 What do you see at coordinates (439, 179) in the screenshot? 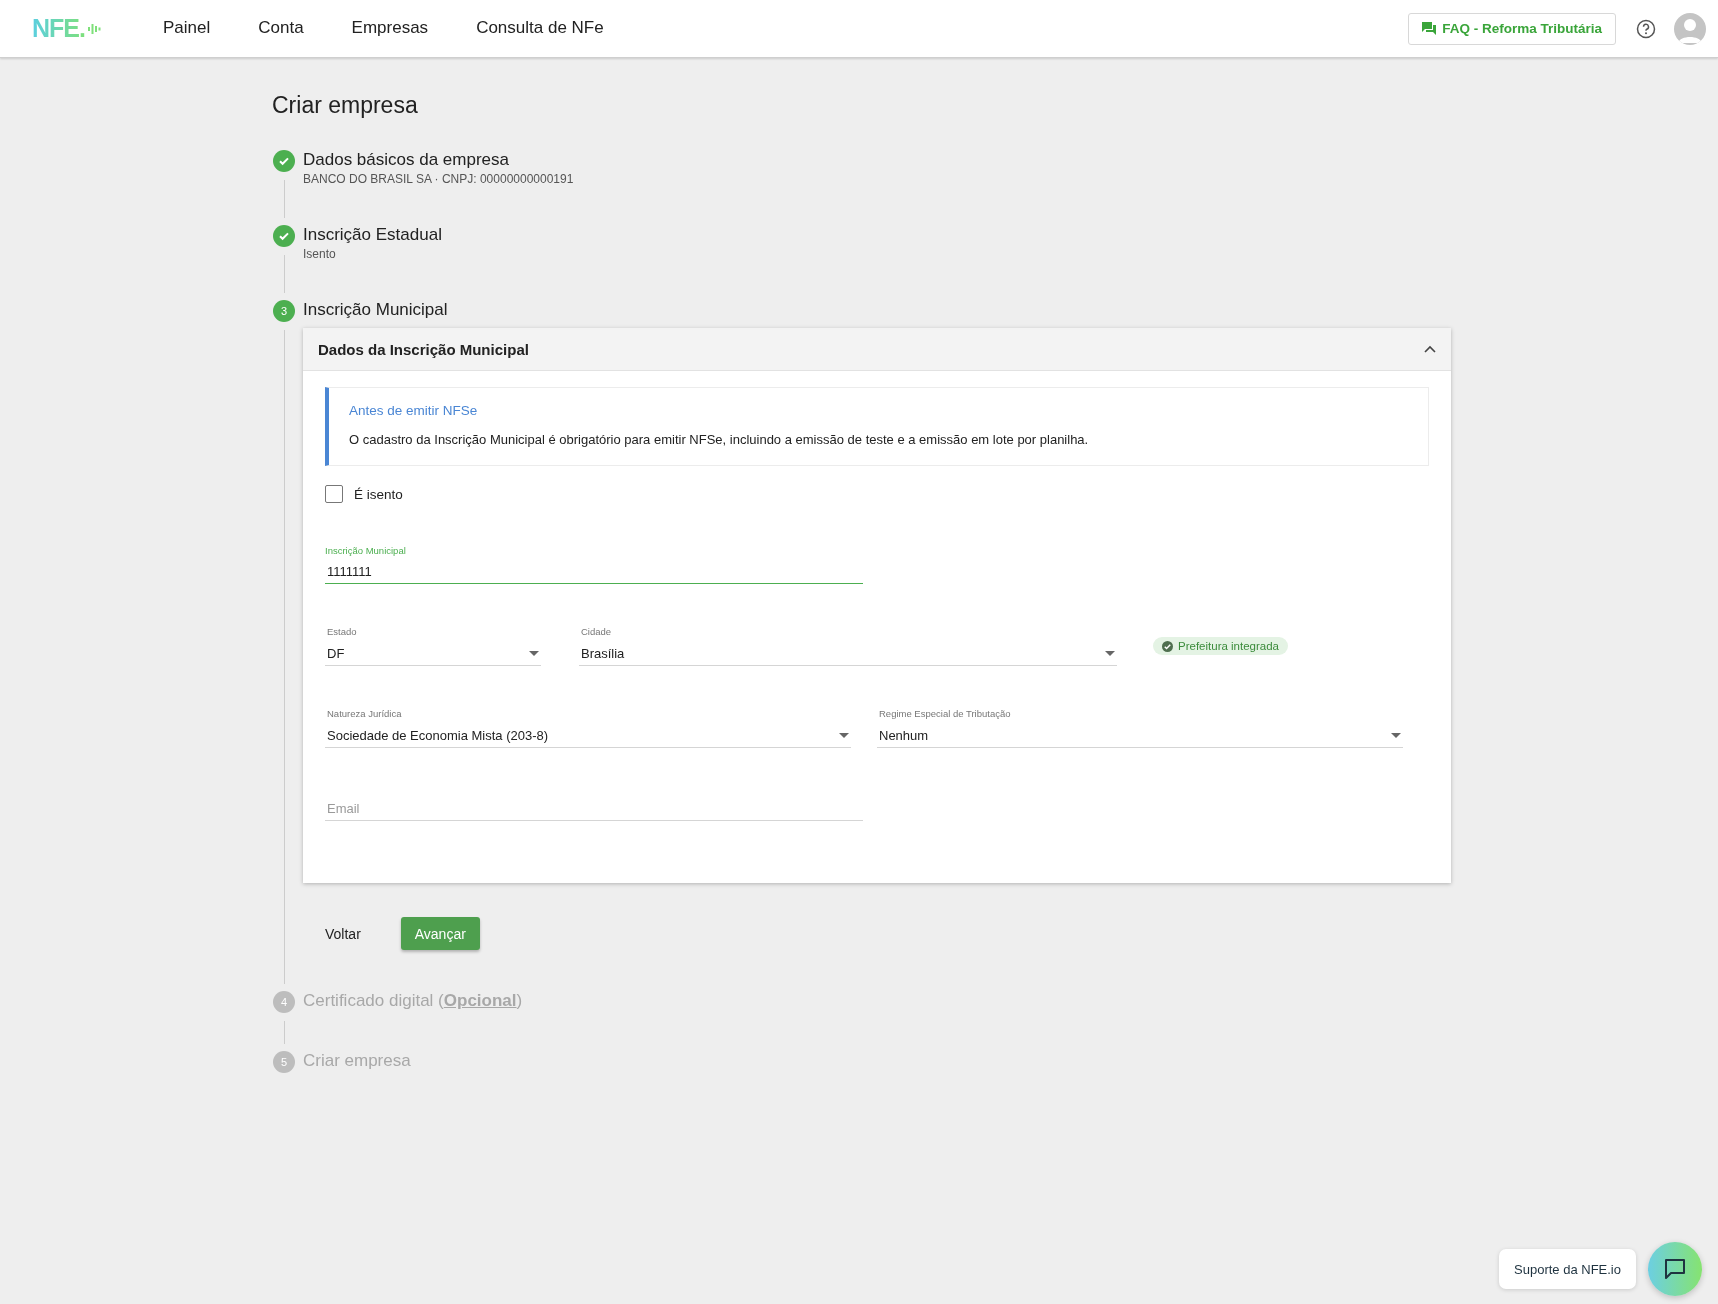
I see `step-subtitle: BANCO DO BRASIL SA · CNPJ: 00000000000191` at bounding box center [439, 179].